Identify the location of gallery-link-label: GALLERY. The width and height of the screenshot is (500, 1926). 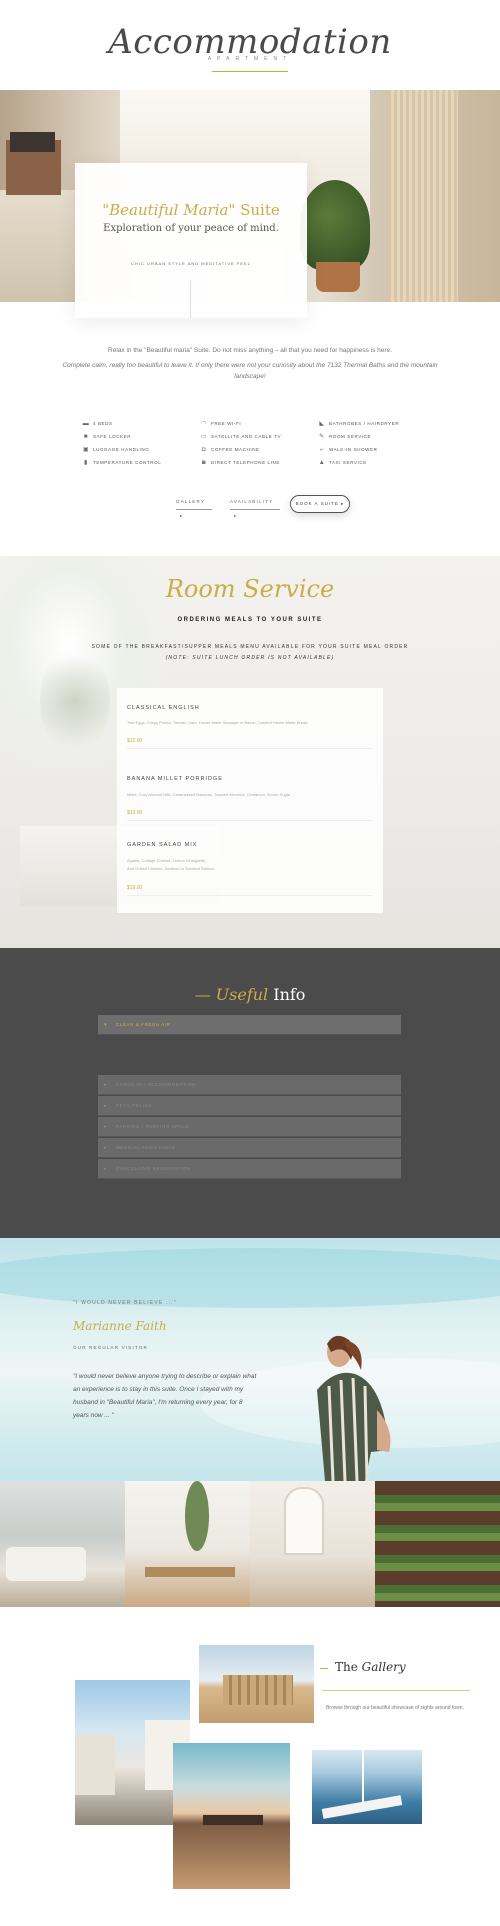
(190, 501).